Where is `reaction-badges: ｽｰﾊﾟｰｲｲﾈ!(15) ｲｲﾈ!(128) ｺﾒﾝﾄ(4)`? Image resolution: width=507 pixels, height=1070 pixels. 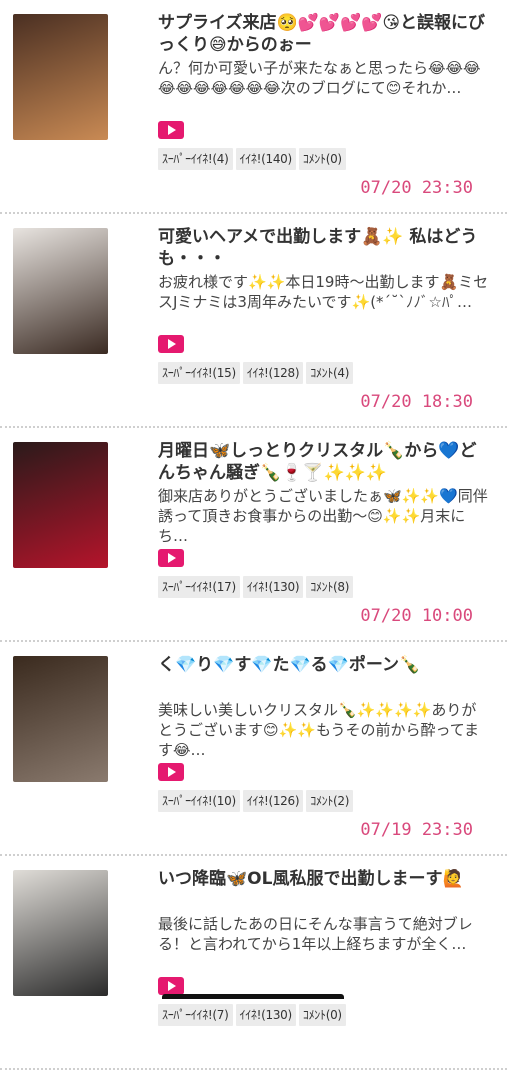
reaction-badges: ｽｰﾊﾟｰｲｲﾈ!(15) ｲｲﾈ!(128) ｺﾒﾝﾄ(4) is located at coordinates (256, 373).